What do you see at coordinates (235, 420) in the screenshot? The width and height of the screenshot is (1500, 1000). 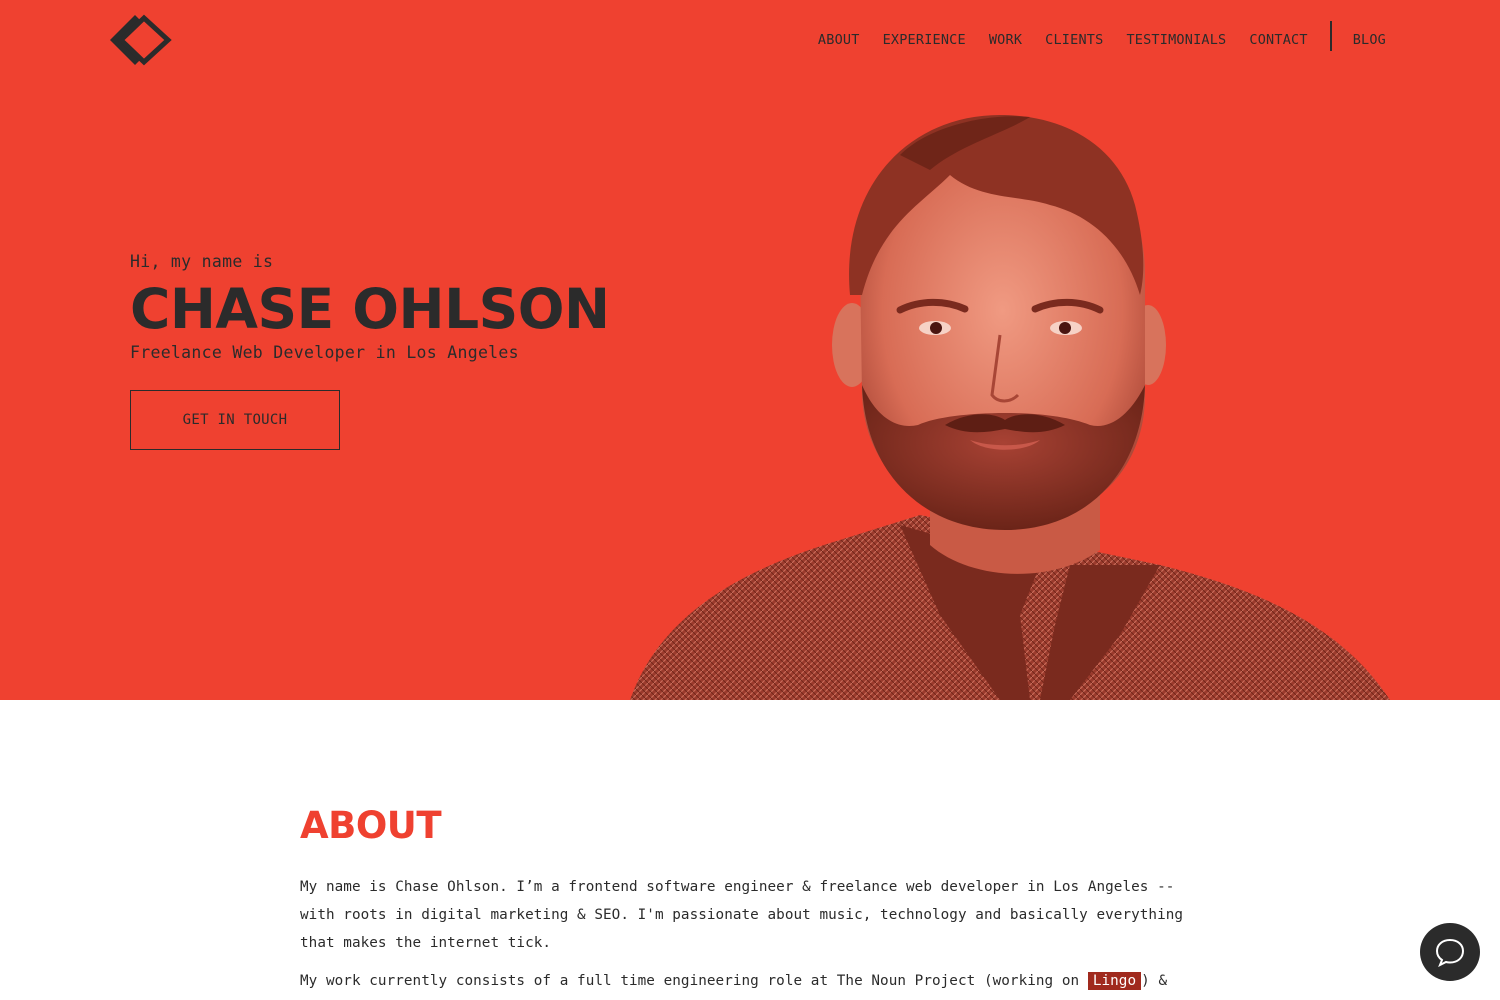 I see `get-in-touch-button: GET IN TOUCH` at bounding box center [235, 420].